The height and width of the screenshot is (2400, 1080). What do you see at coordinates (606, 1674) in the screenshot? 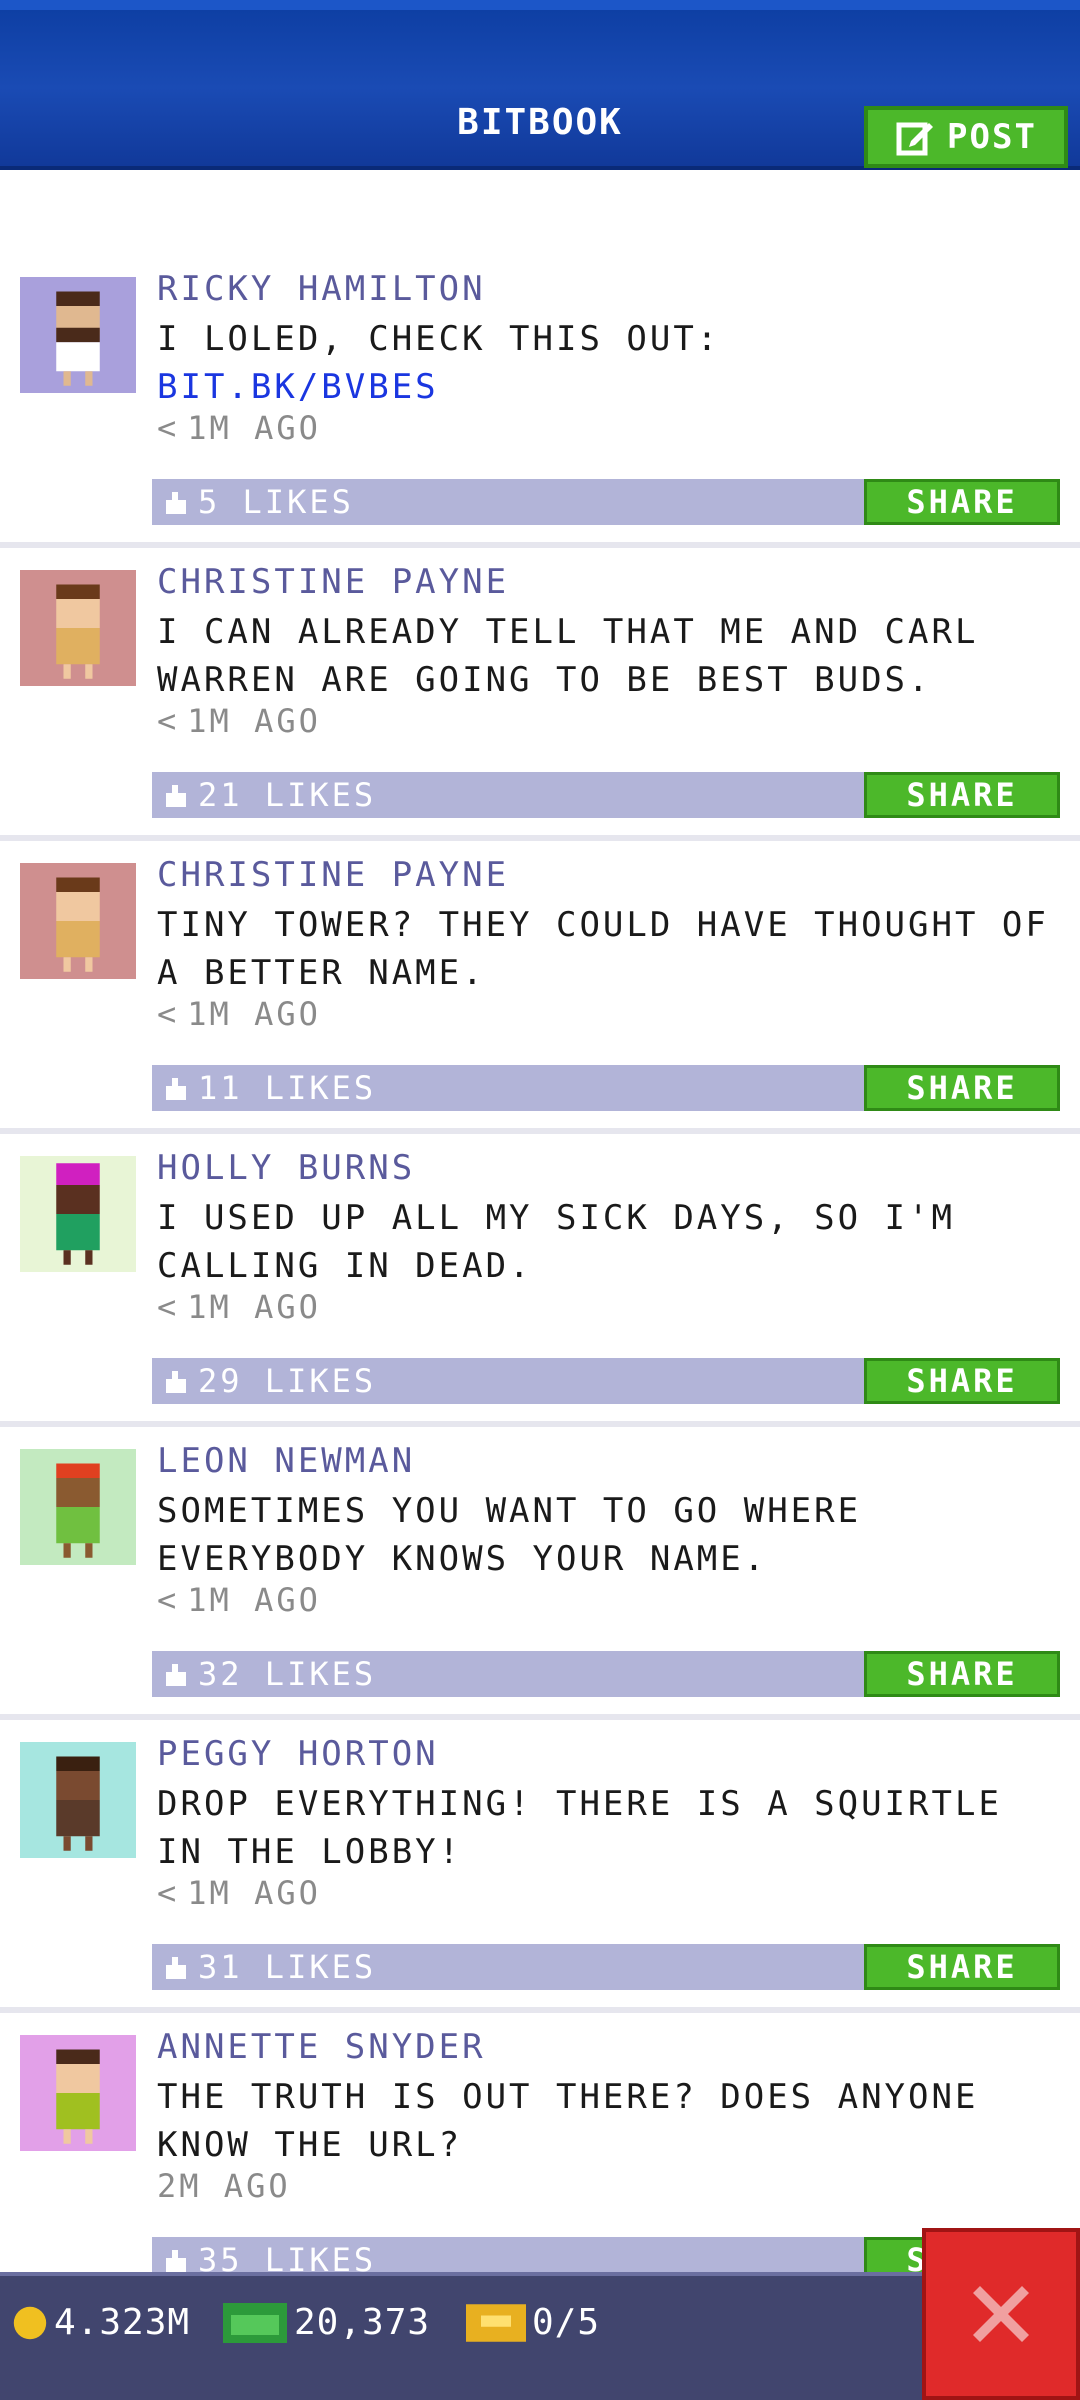
I see `like-bar: 32 LIKES SHARE` at bounding box center [606, 1674].